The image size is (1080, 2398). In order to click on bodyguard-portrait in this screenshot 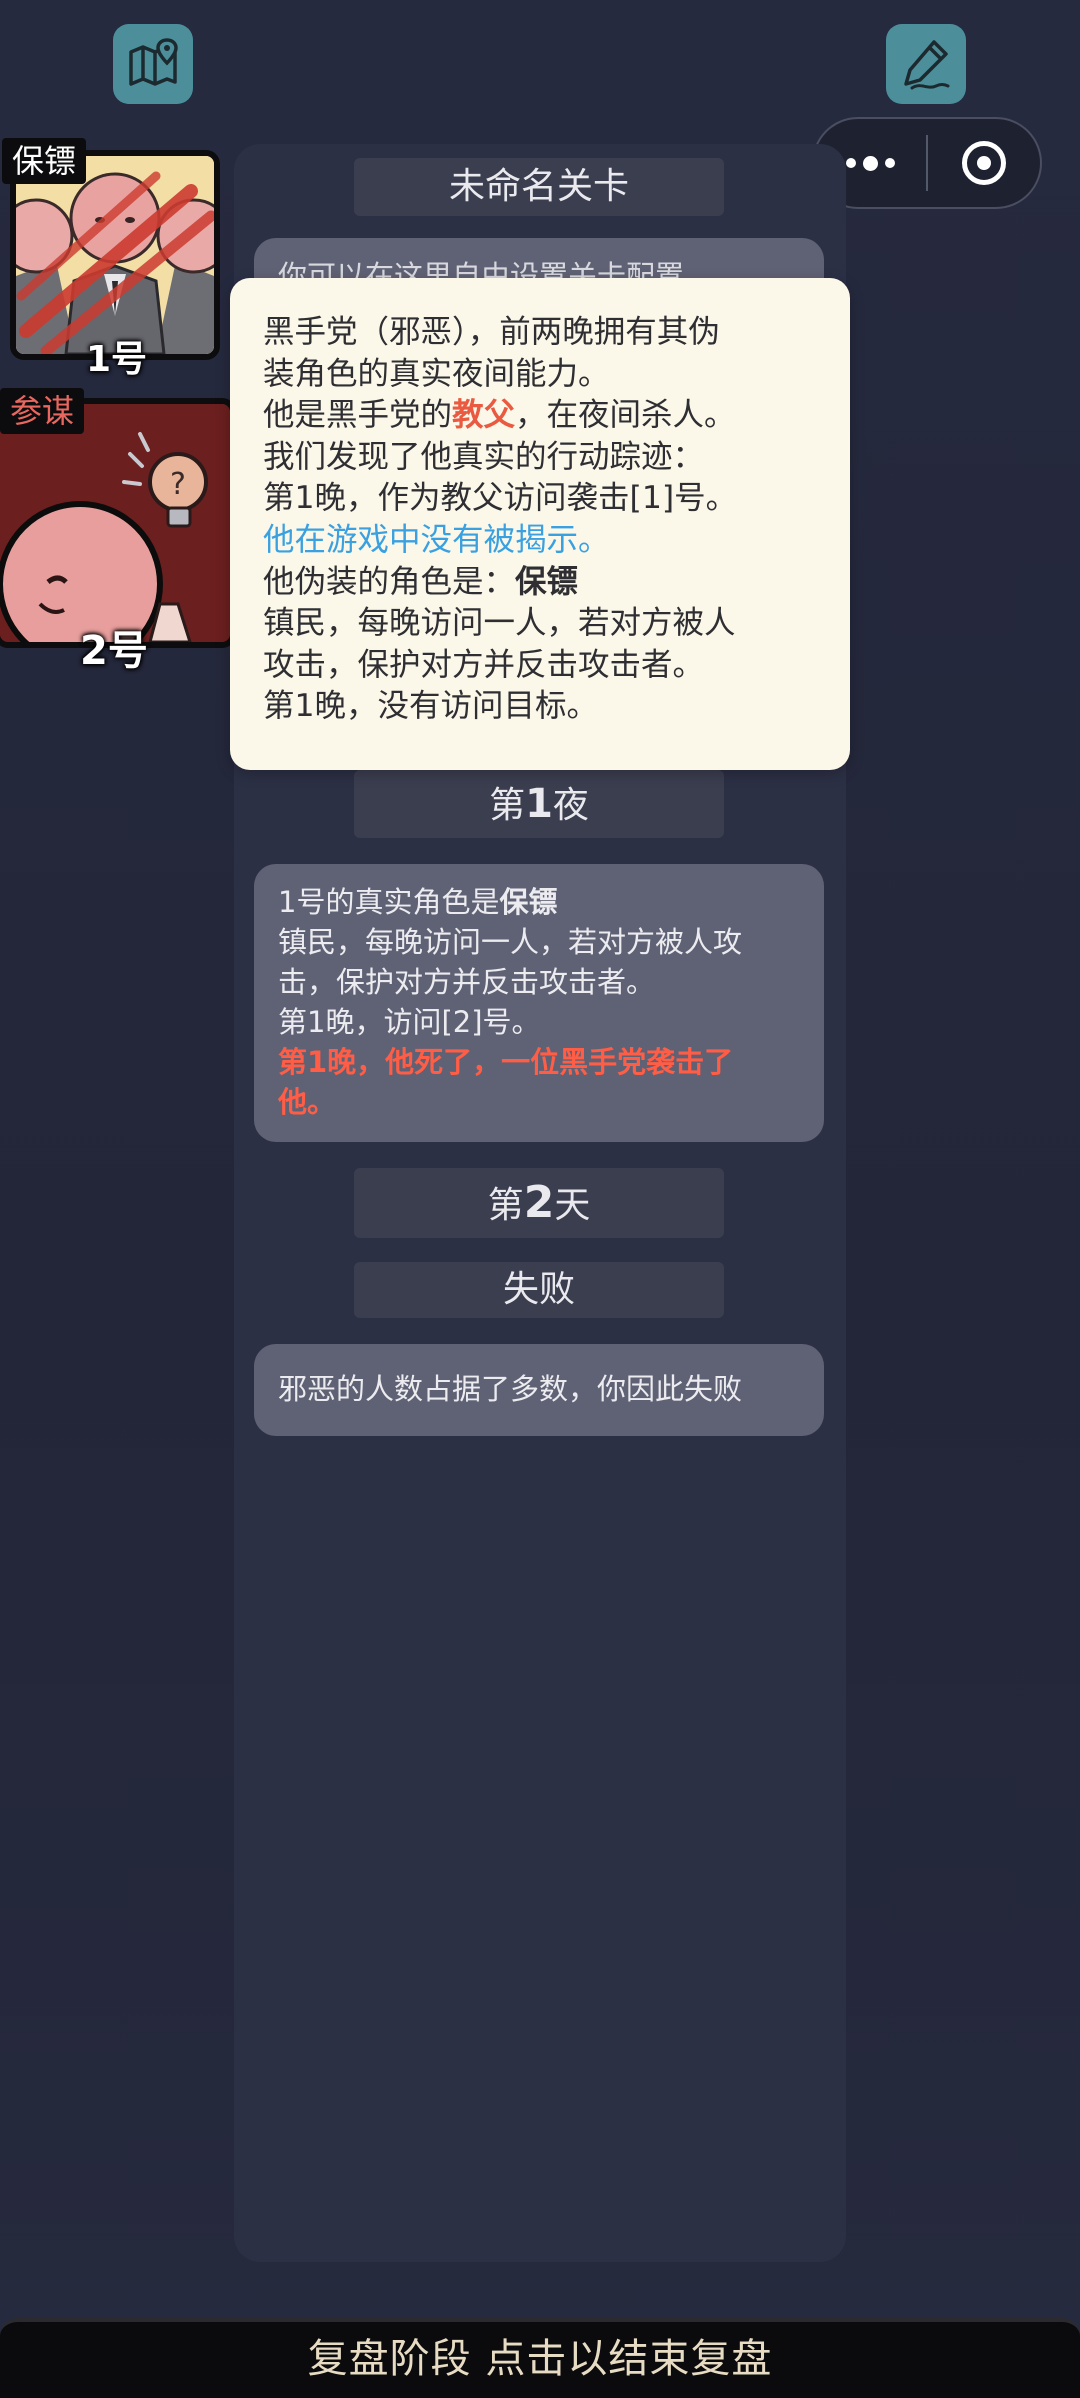, I will do `click(115, 255)`.